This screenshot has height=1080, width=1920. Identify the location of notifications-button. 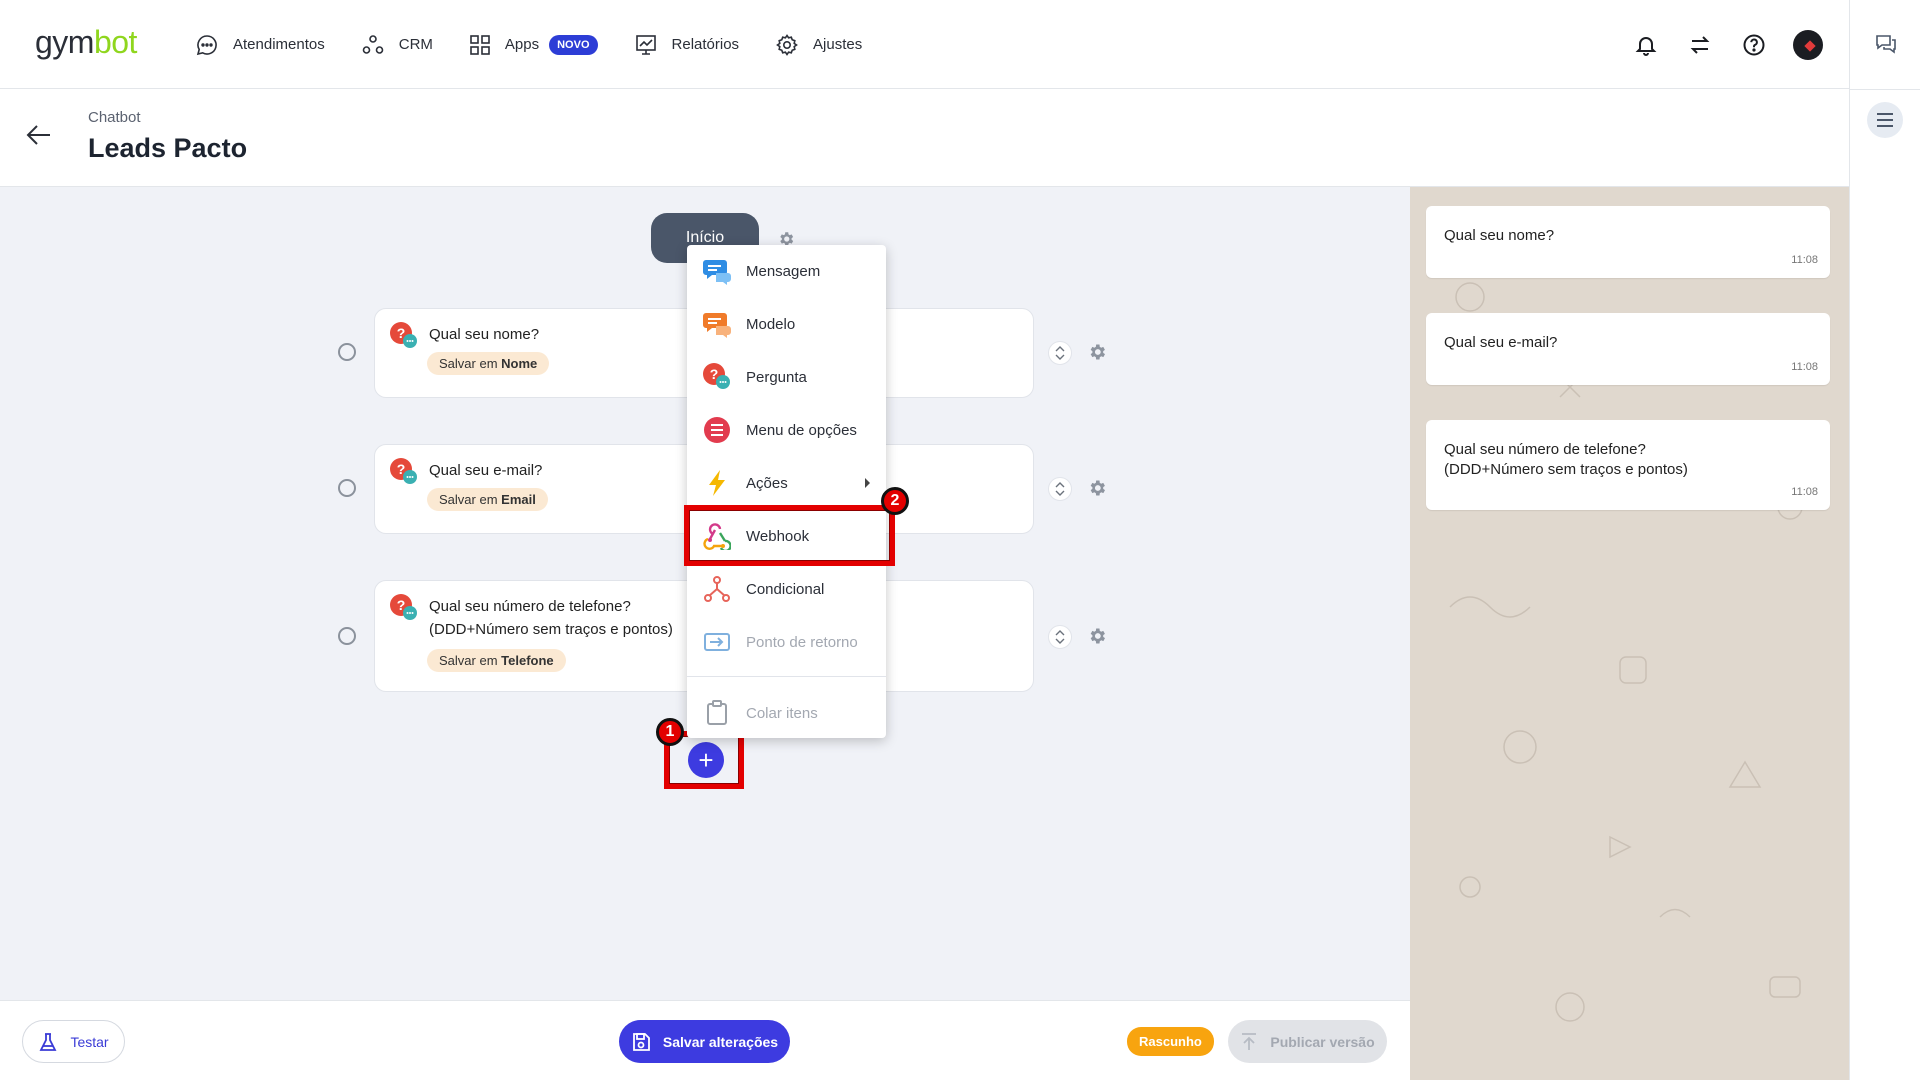
(1646, 45).